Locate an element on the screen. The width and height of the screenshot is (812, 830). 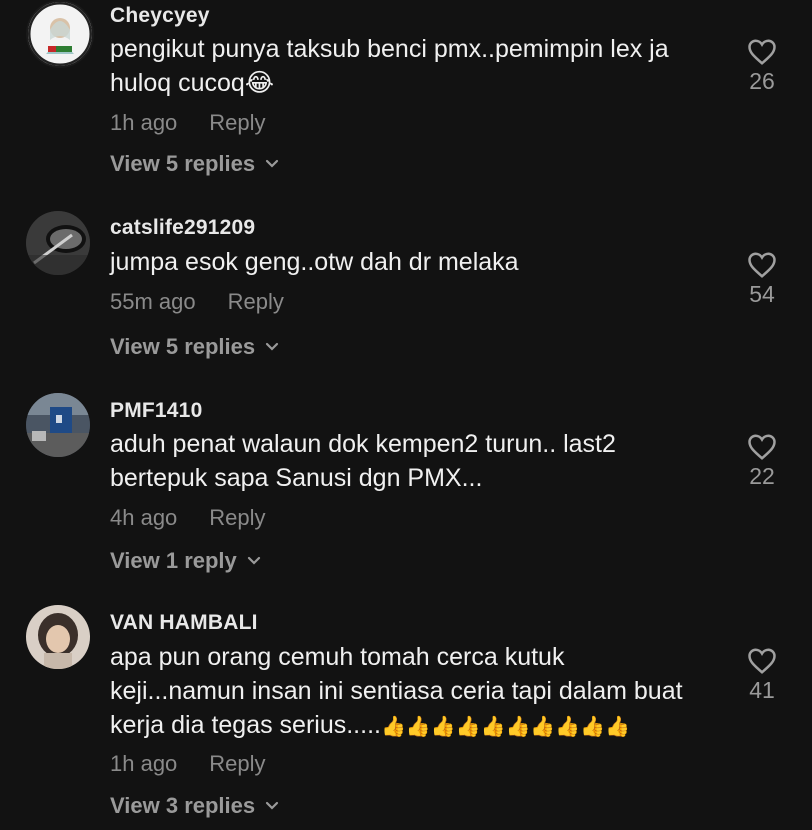
view-replies-button: View 3 replies is located at coordinates (194, 806).